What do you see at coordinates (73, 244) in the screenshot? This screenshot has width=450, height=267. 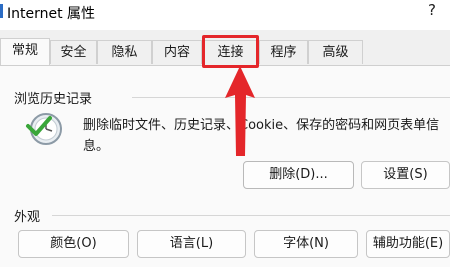 I see `colors-button: 颜色(O)` at bounding box center [73, 244].